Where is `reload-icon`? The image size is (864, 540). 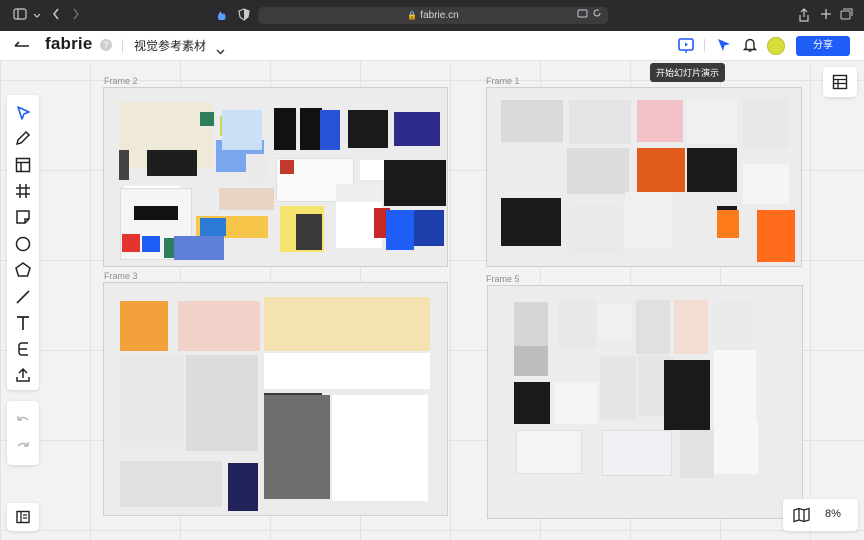
reload-icon is located at coordinates (597, 15).